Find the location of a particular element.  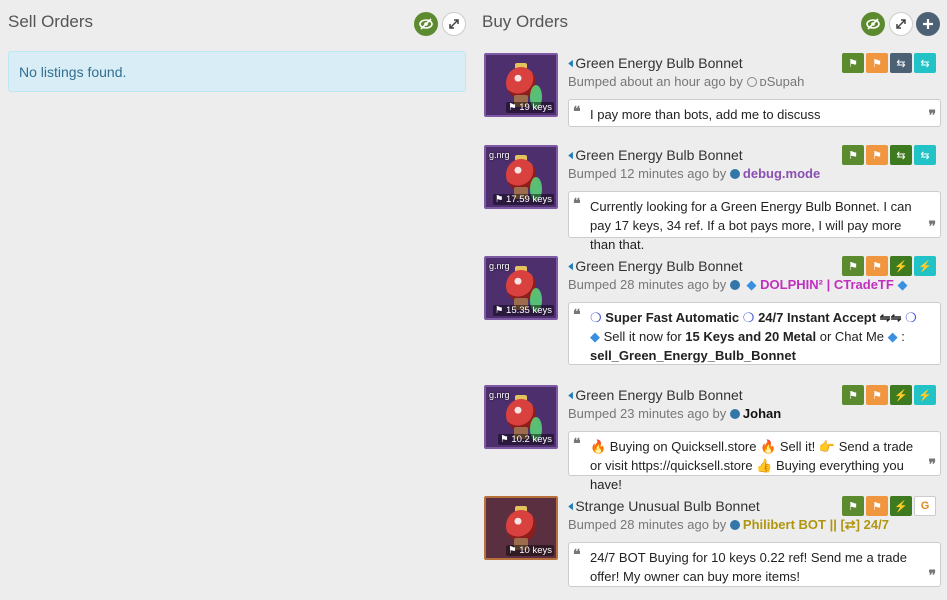

no-listings-alert: No listings found. is located at coordinates (237, 71).